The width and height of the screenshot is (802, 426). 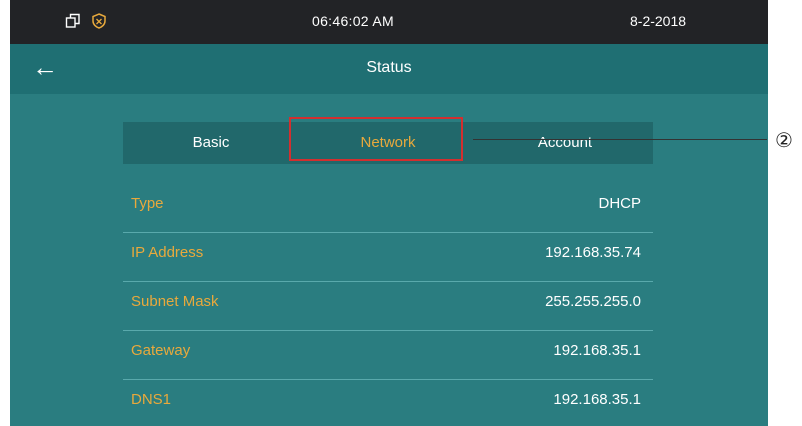 What do you see at coordinates (353, 21) in the screenshot?
I see `clock-time: 06:46:02 AM` at bounding box center [353, 21].